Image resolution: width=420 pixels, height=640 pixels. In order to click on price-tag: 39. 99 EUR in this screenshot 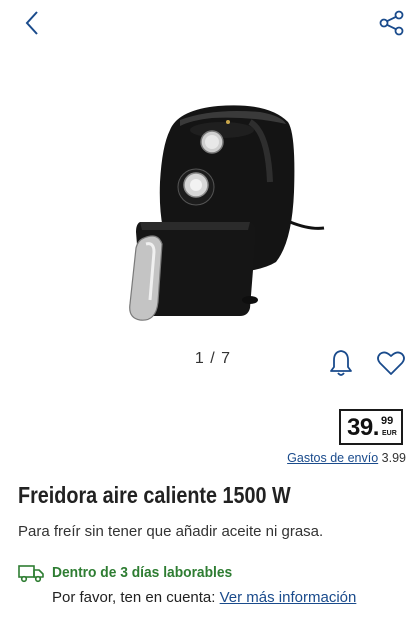, I will do `click(371, 427)`.